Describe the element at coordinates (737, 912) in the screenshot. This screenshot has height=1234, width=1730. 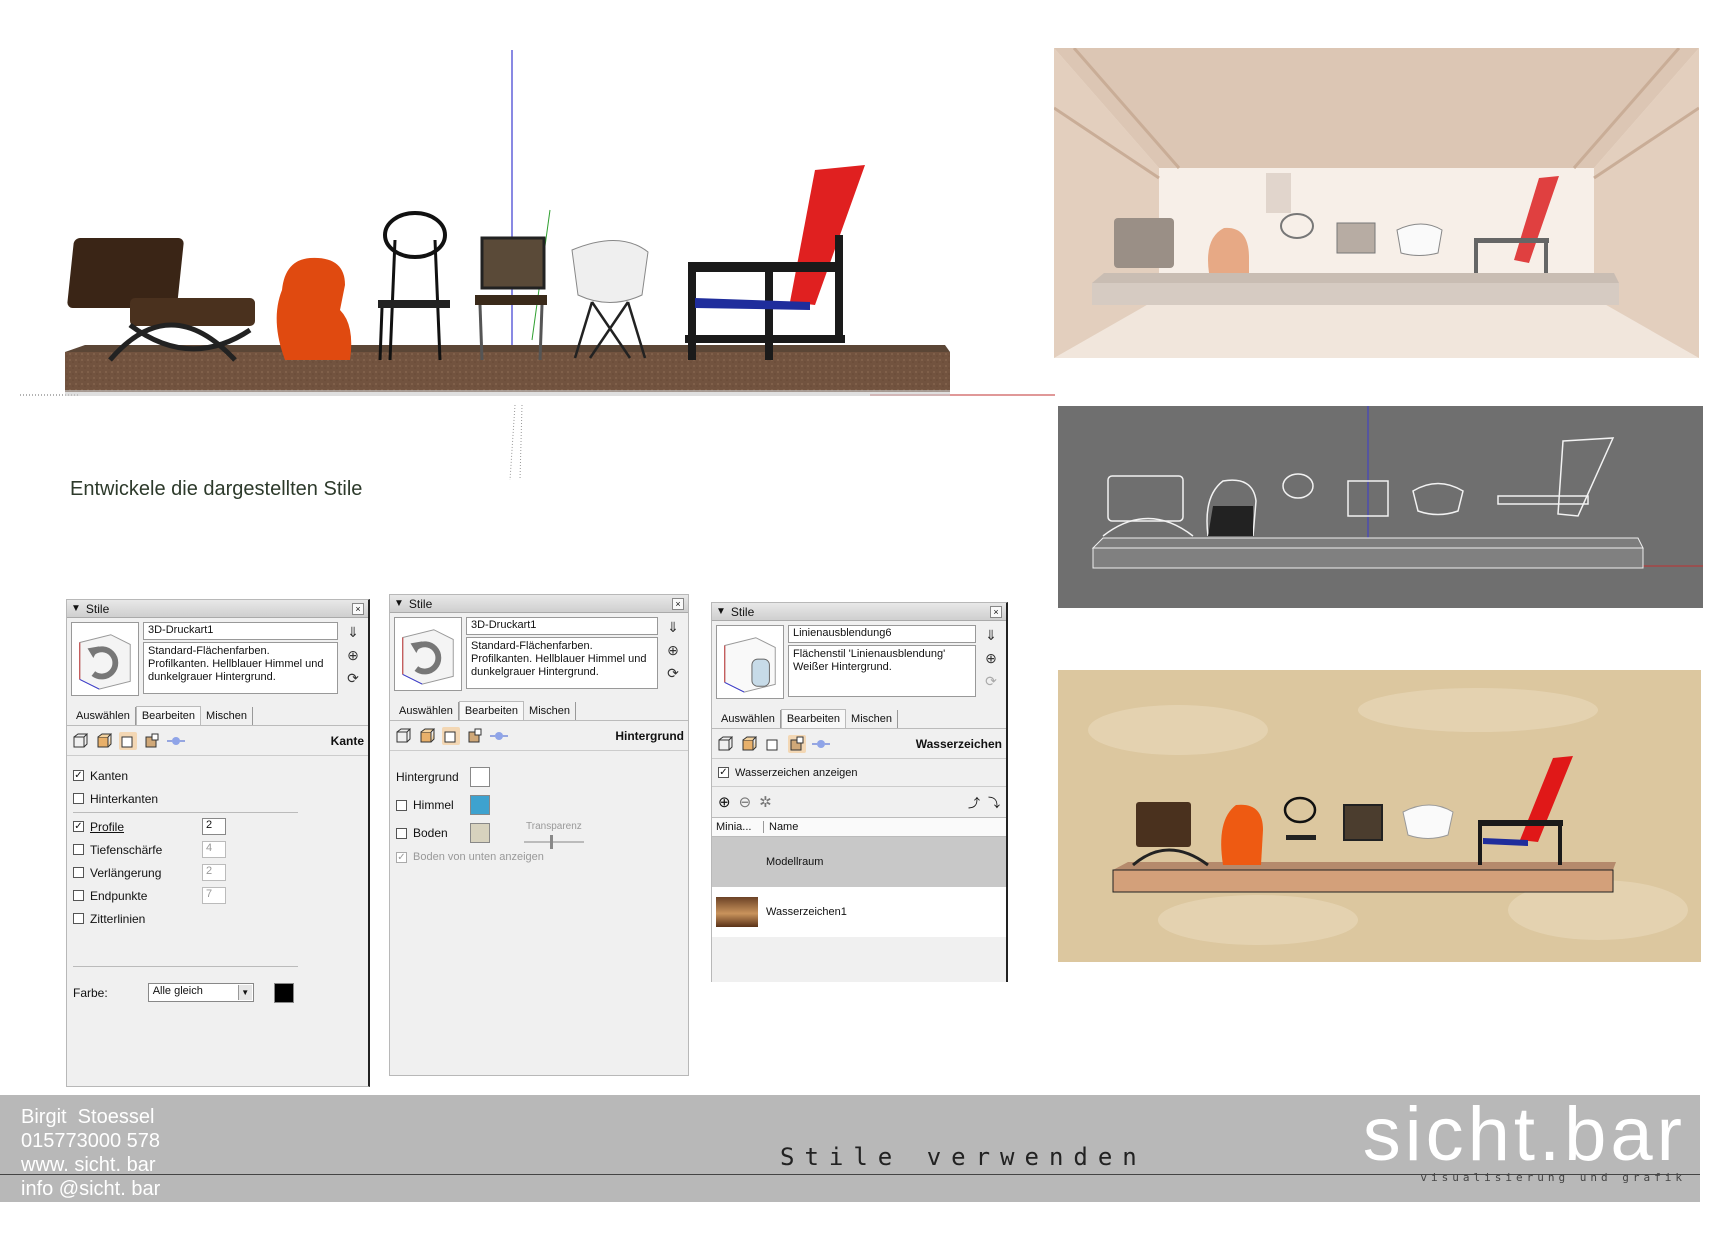
I see `watermark-thumbnail` at that location.